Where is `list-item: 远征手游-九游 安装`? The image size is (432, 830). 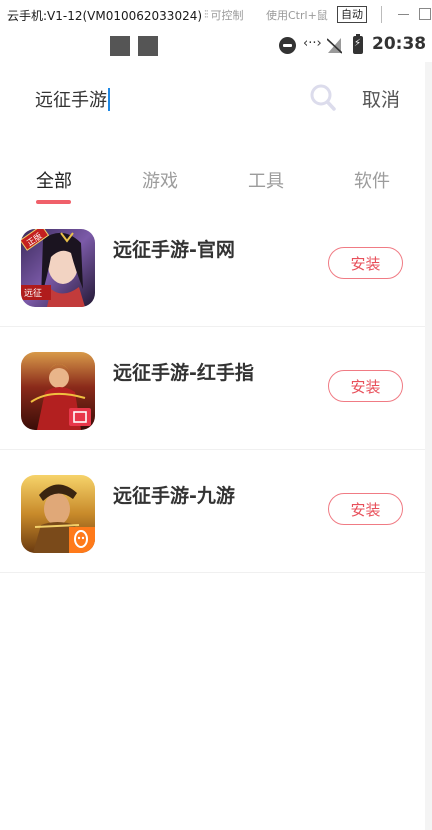 list-item: 远征手游-九游 安装 is located at coordinates (212, 511).